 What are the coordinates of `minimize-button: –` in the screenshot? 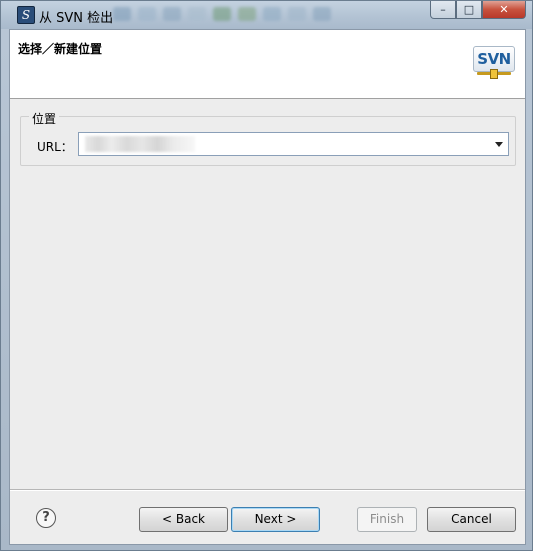 It's located at (443, 10).